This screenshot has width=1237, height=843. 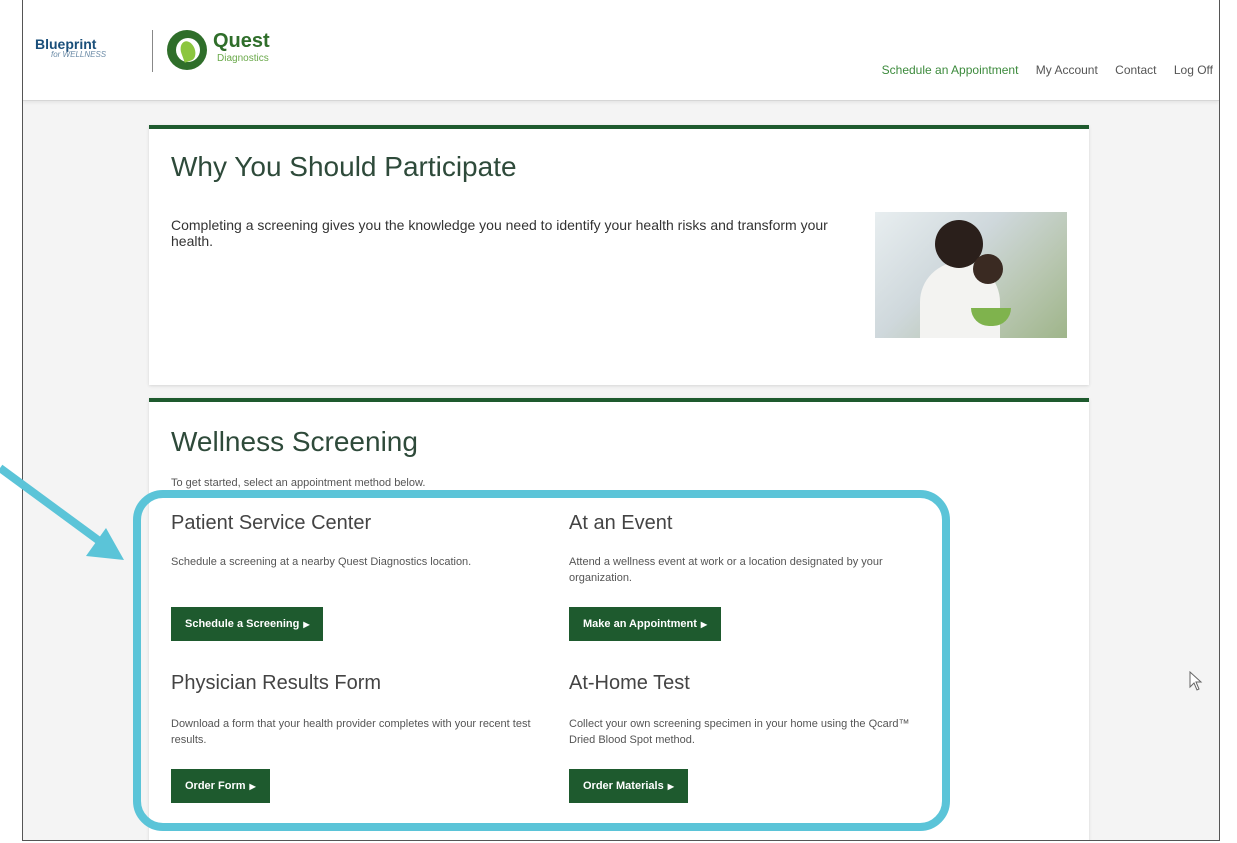 What do you see at coordinates (243, 58) in the screenshot?
I see `quest-subtitle: Diagnostics` at bounding box center [243, 58].